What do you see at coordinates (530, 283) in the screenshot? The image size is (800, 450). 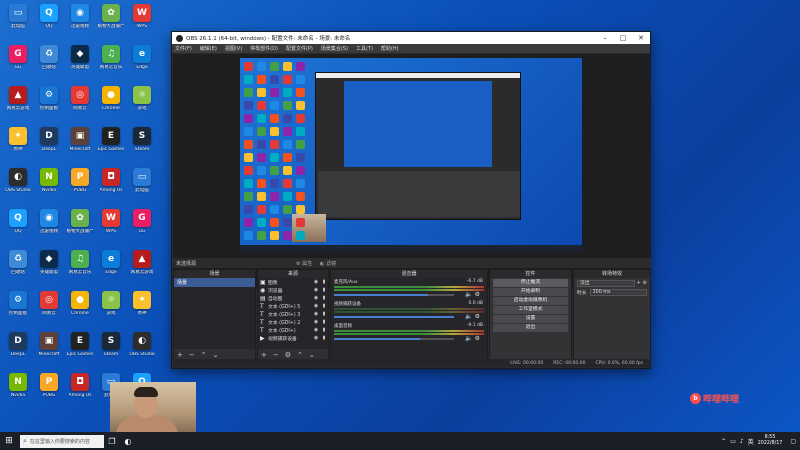 I see `control-button: 停止推流` at bounding box center [530, 283].